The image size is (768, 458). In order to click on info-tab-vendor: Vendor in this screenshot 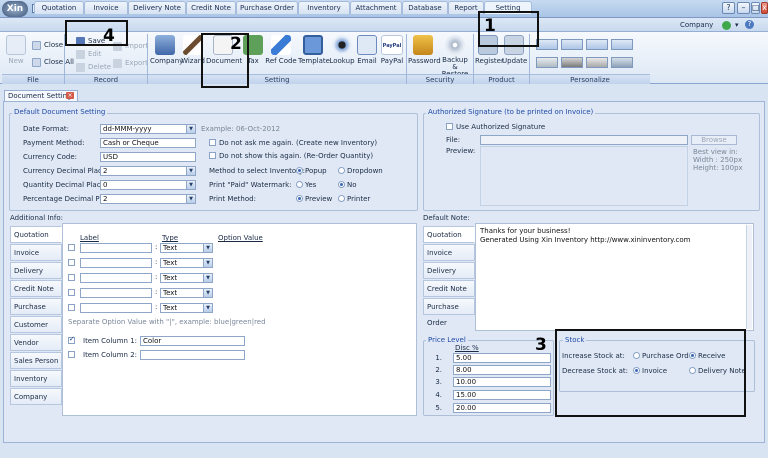, I will do `click(36, 342)`.